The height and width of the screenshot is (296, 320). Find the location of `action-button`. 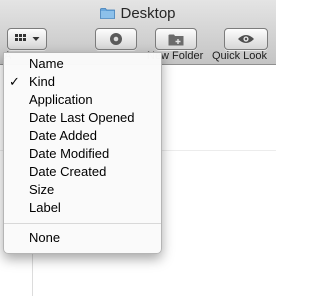

action-button is located at coordinates (116, 39).